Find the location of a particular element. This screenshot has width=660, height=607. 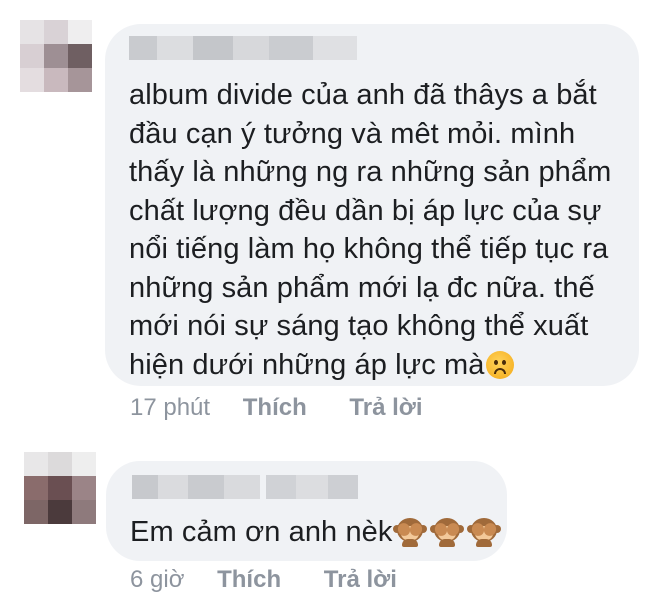

comment-text: Em cảm ơn anh nèk is located at coordinates (315, 532).